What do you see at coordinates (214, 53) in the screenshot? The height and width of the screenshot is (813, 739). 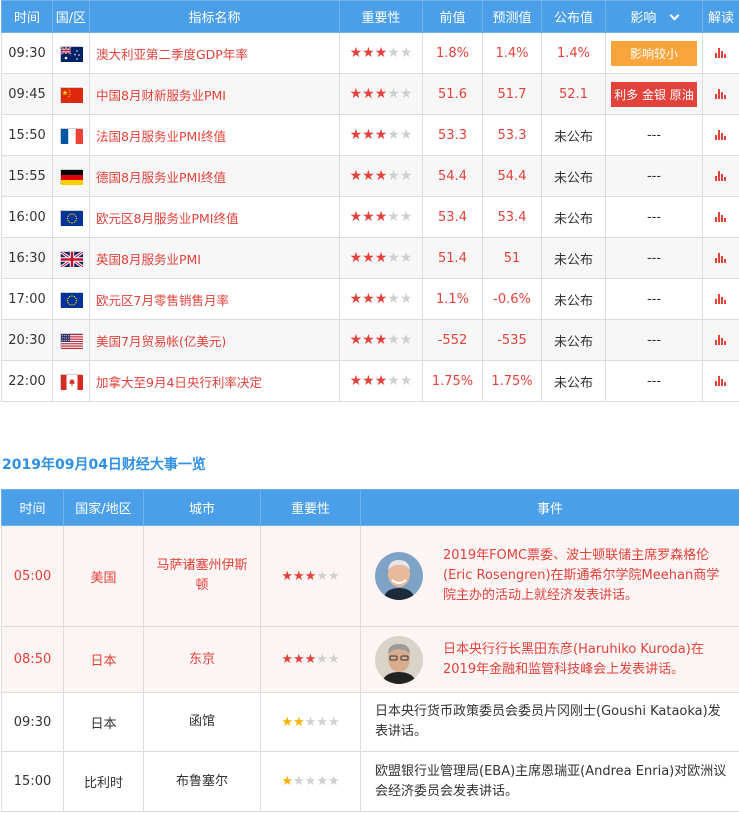 I see `indicator-link: 澳大利亚第二季度GDP年率` at bounding box center [214, 53].